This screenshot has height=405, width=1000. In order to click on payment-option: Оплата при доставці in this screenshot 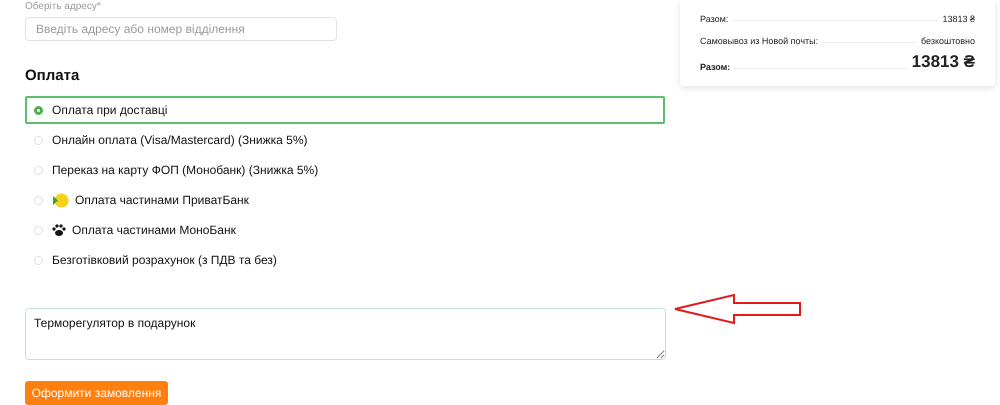, I will do `click(345, 110)`.